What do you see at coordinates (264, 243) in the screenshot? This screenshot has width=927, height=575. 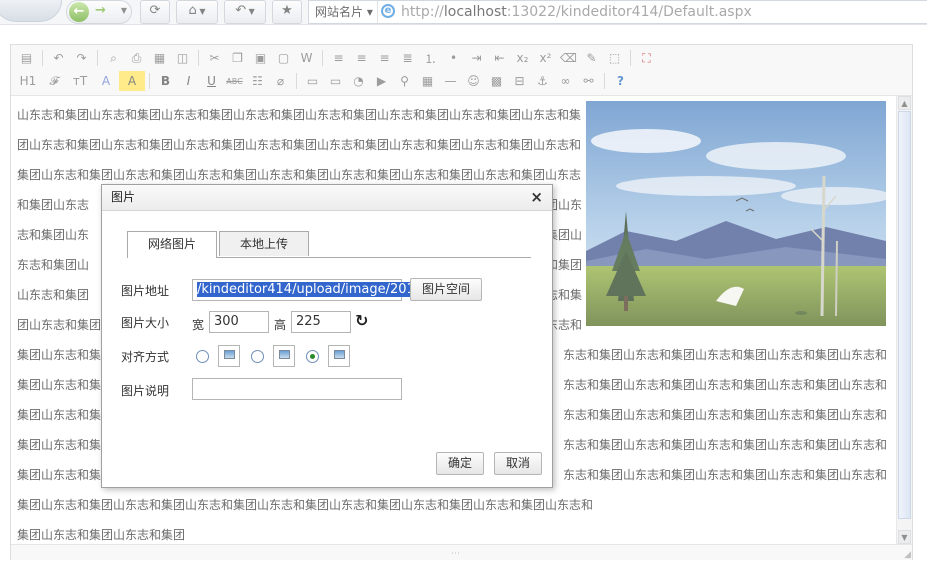 I see `tab-local-upload: 本地上传` at bounding box center [264, 243].